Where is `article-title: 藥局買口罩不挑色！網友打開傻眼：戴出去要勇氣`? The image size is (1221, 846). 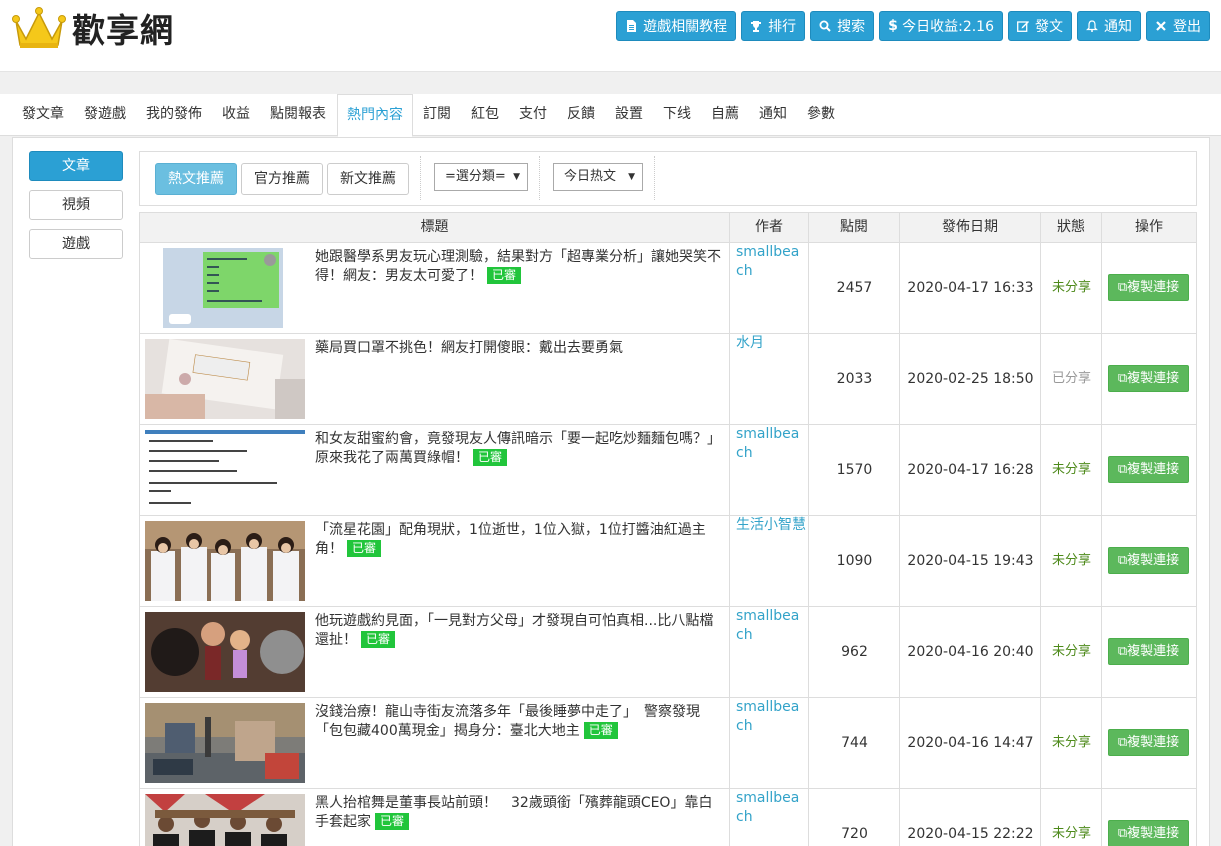 article-title: 藥局買口罩不挑色！網友打開傻眼：戴出去要勇氣 is located at coordinates (520, 348).